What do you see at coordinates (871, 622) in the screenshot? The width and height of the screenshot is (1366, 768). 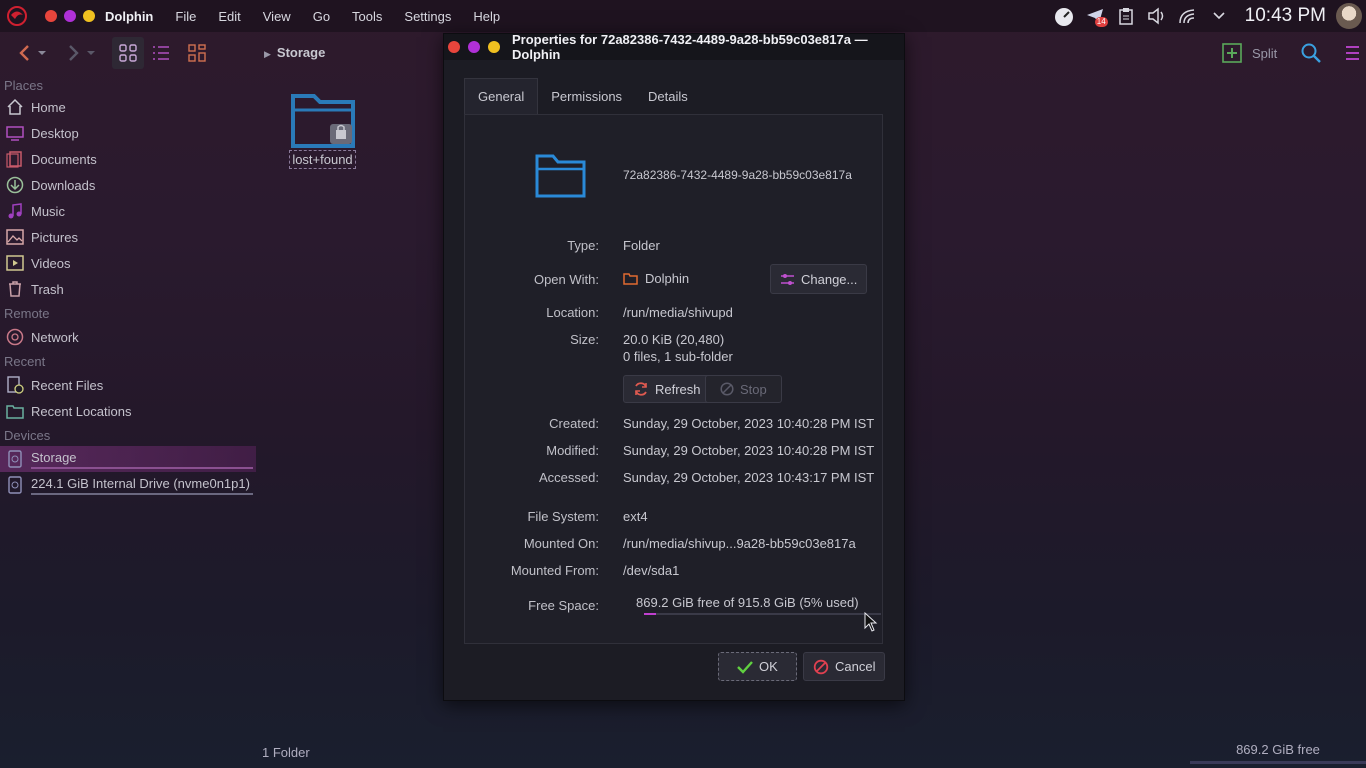 I see `mouse-cursor-icon` at bounding box center [871, 622].